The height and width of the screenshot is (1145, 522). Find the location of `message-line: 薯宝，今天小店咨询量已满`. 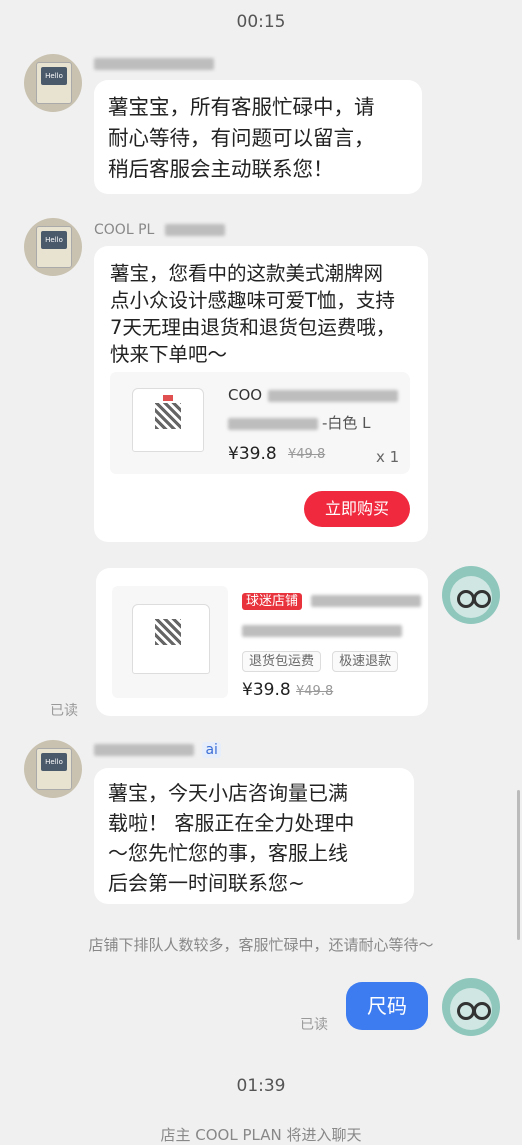

message-line: 薯宝，今天小店咨询量已满 is located at coordinates (228, 793).